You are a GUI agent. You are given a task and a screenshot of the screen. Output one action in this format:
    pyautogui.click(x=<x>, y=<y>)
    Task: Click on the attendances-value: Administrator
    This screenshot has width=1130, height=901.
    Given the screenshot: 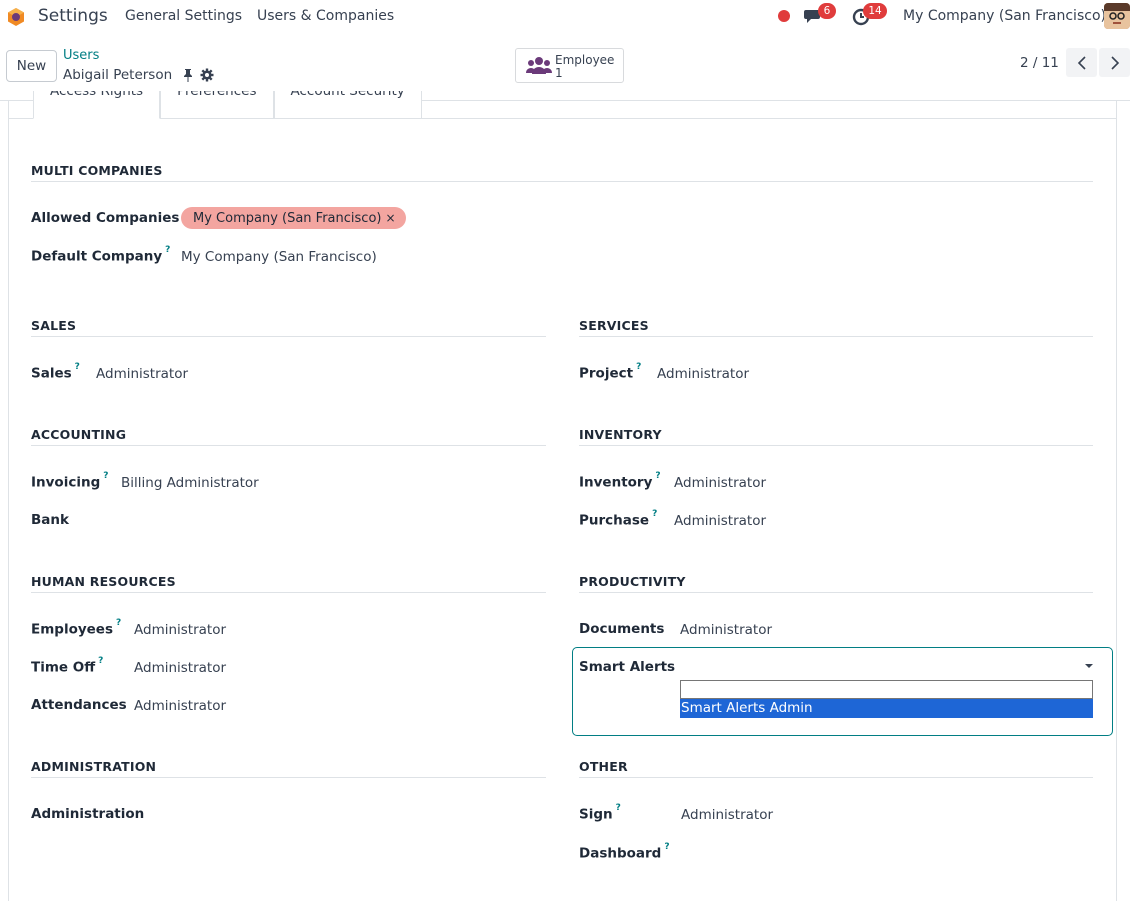 What is the action you would take?
    pyautogui.click(x=180, y=706)
    